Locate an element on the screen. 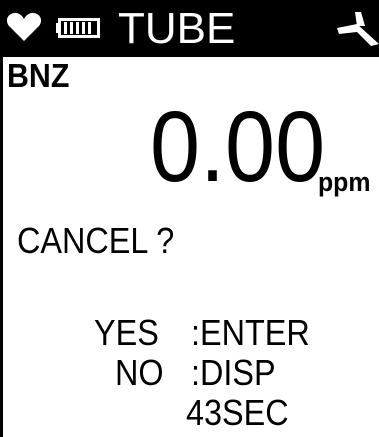 This screenshot has width=379, height=437. no-option-key: :DISP is located at coordinates (233, 372).